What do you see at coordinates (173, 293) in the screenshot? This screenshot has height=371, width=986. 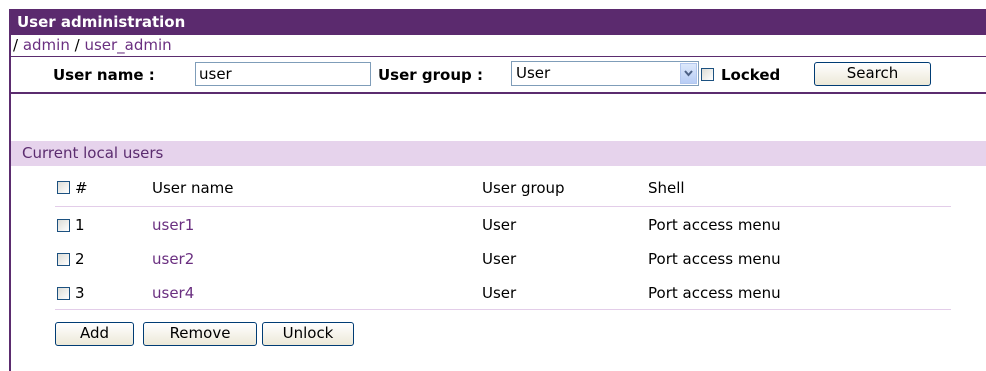 I see `user-link: user4` at bounding box center [173, 293].